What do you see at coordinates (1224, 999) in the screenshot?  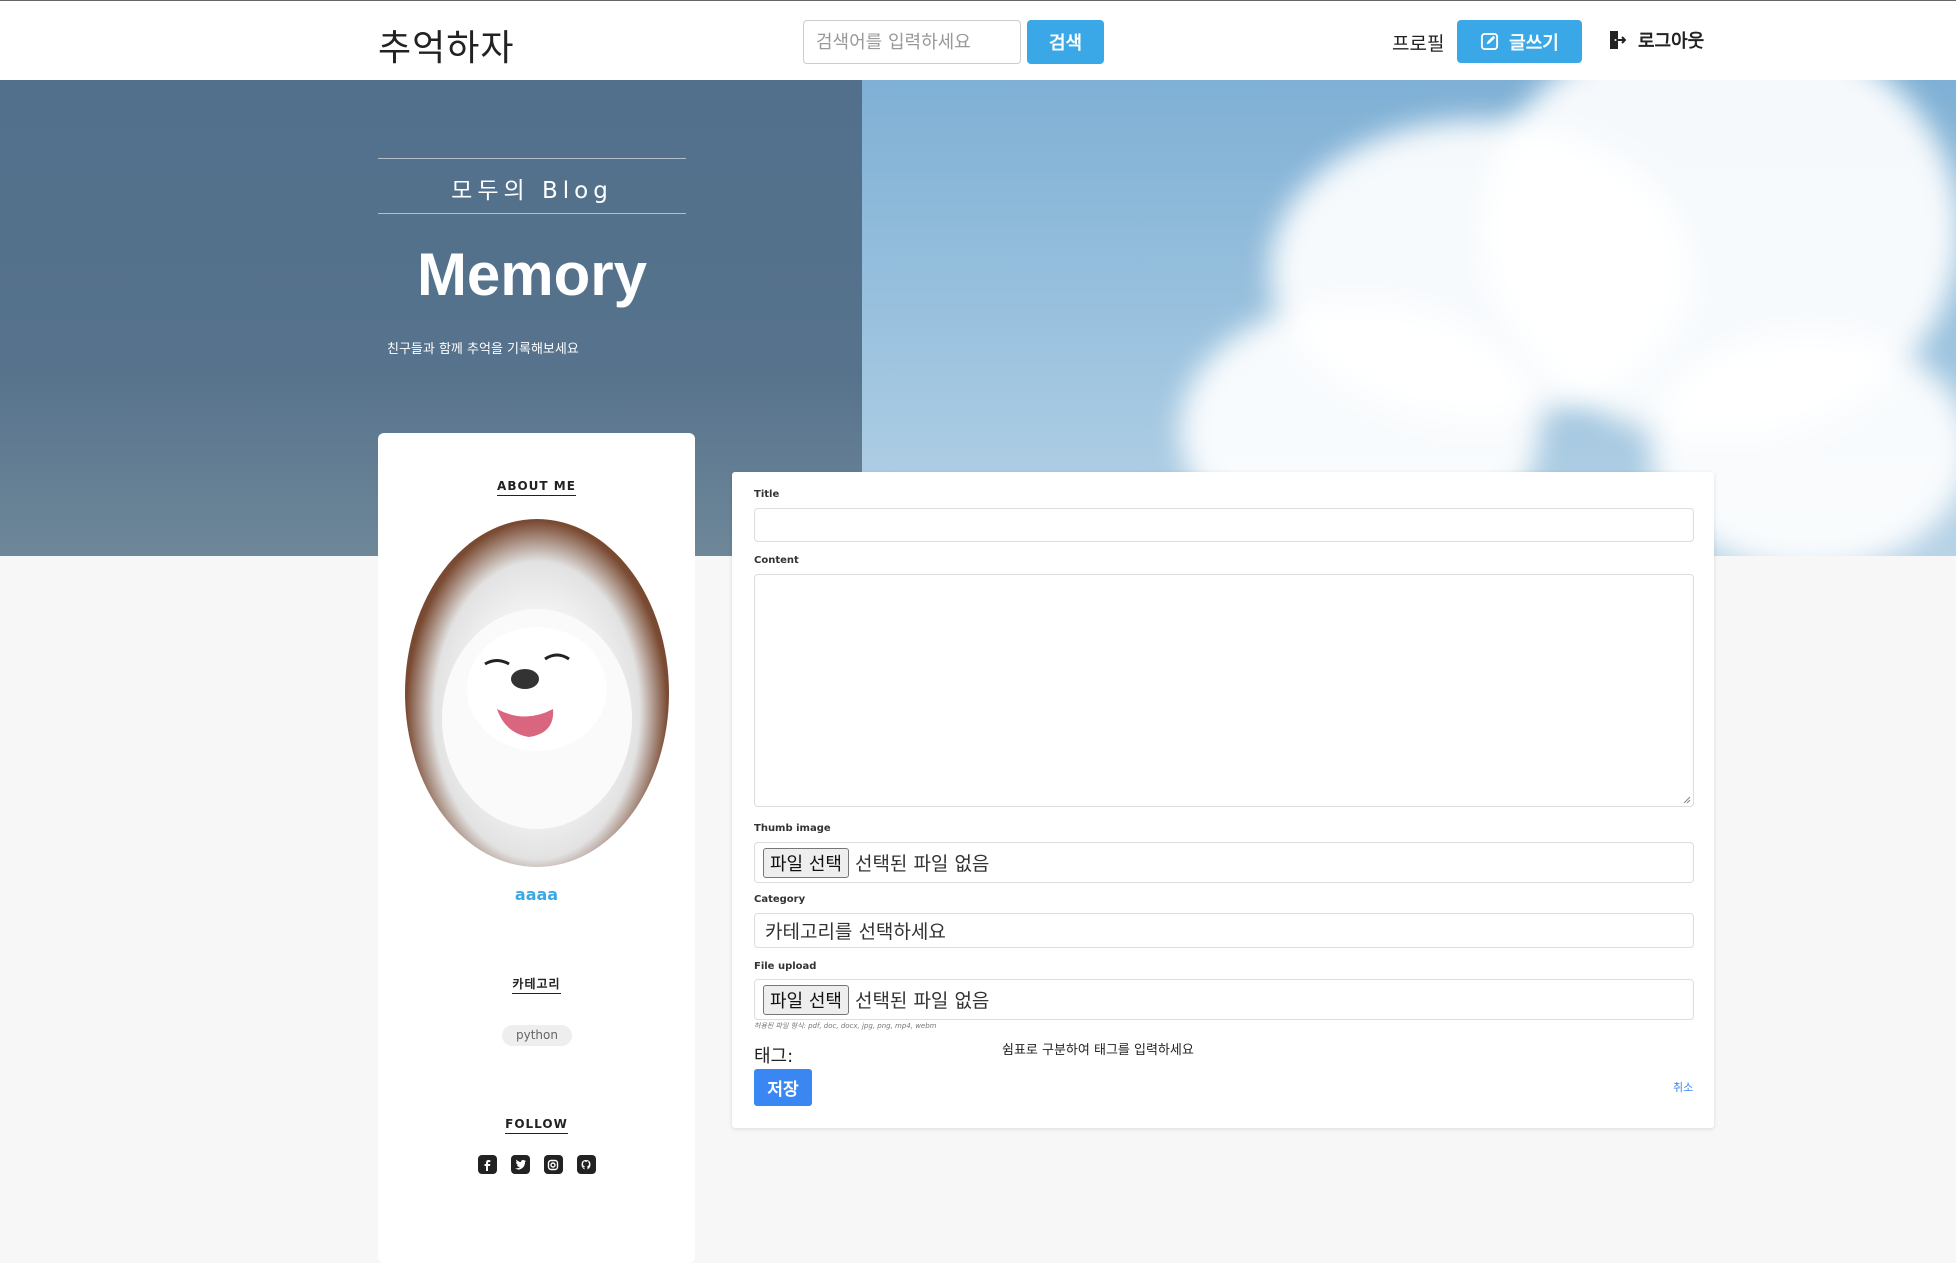 I see `file-upload-input: 파일 선택 선택된 파일 없음` at bounding box center [1224, 999].